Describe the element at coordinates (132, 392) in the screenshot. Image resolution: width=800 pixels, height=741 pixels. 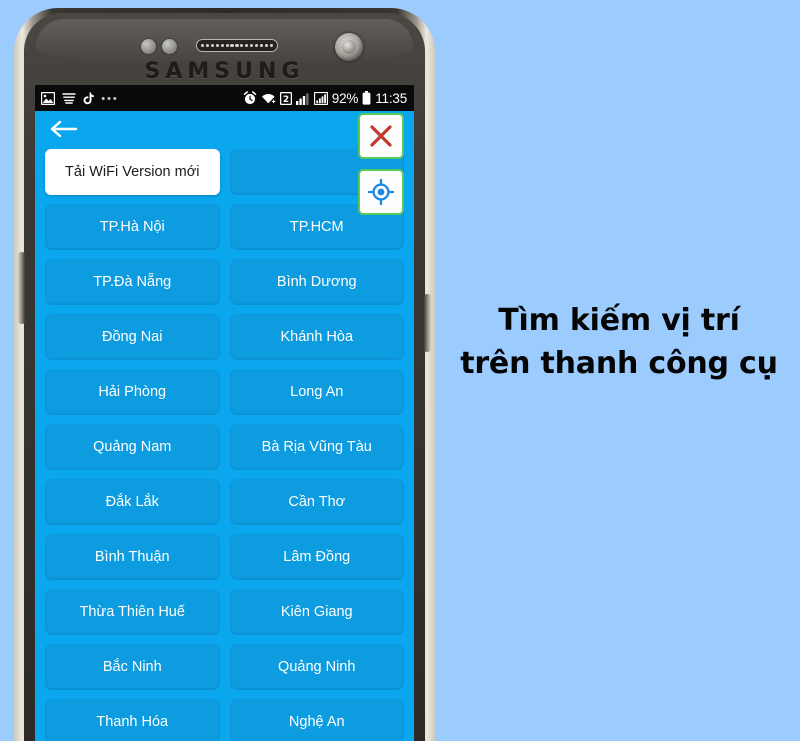
I see `location-tile: Hải Phòng` at that location.